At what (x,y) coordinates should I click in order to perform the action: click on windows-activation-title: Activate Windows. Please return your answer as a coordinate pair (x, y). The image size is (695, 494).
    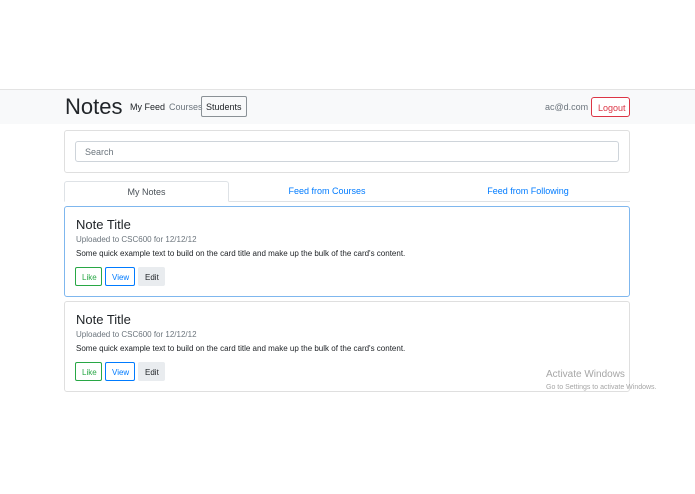
    Looking at the image, I should click on (585, 374).